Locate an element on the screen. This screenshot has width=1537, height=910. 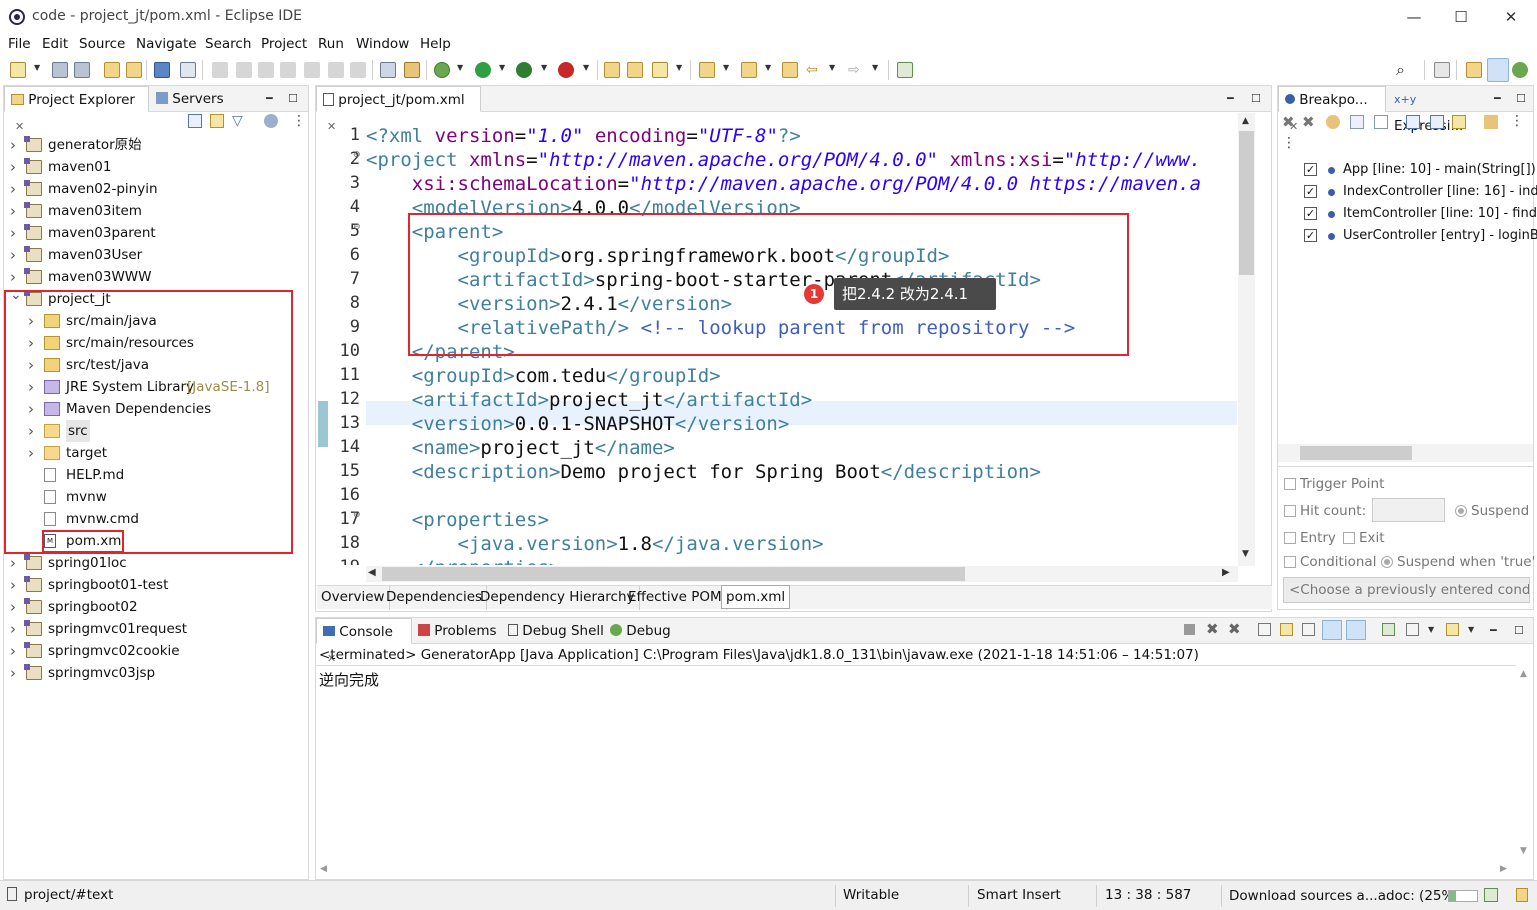
java-perspective-icon is located at coordinates (1520, 70).